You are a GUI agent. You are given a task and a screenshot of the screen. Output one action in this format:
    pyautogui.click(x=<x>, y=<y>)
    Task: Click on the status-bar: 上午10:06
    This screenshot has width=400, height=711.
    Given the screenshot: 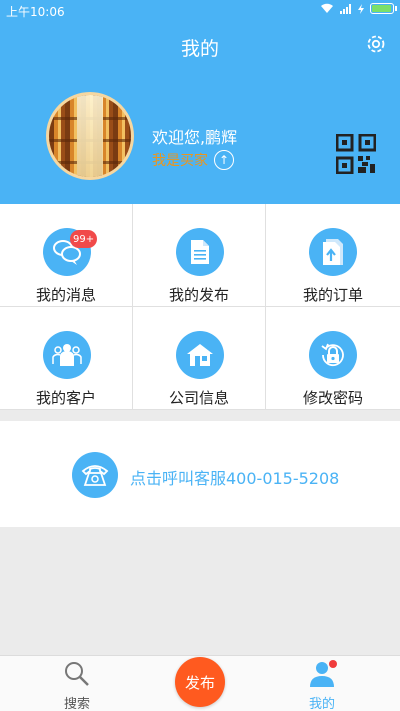 What is the action you would take?
    pyautogui.click(x=200, y=11)
    